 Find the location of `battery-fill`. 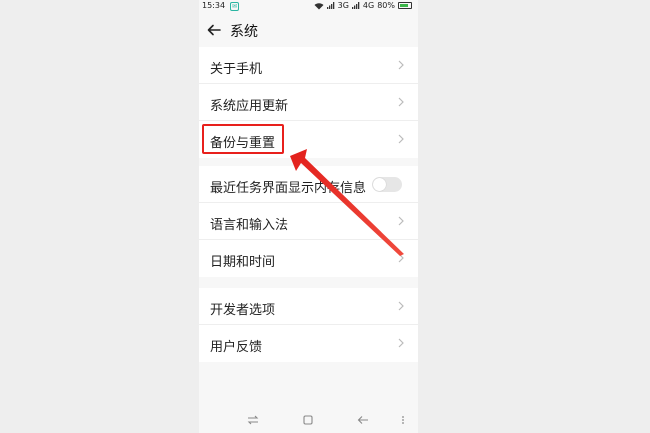

battery-fill is located at coordinates (404, 5).